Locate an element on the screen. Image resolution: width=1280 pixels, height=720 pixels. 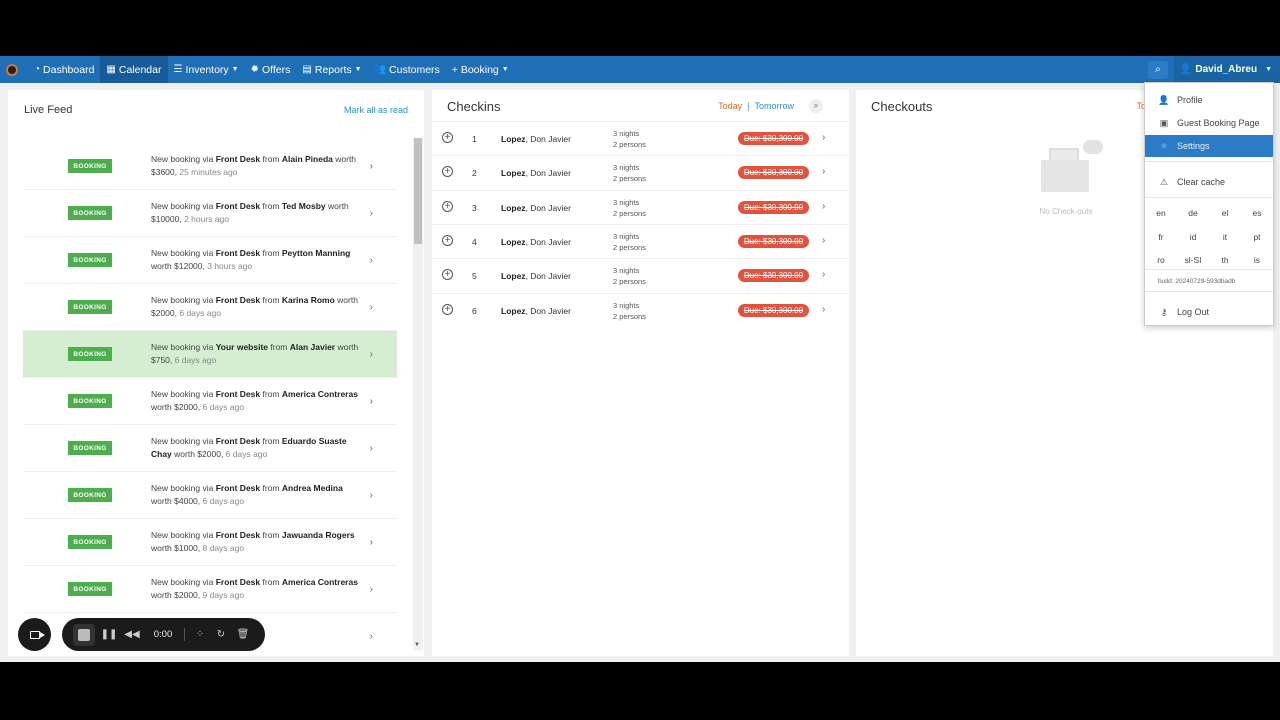
mark-all-read-link: Mark all as read is located at coordinates (376, 110).